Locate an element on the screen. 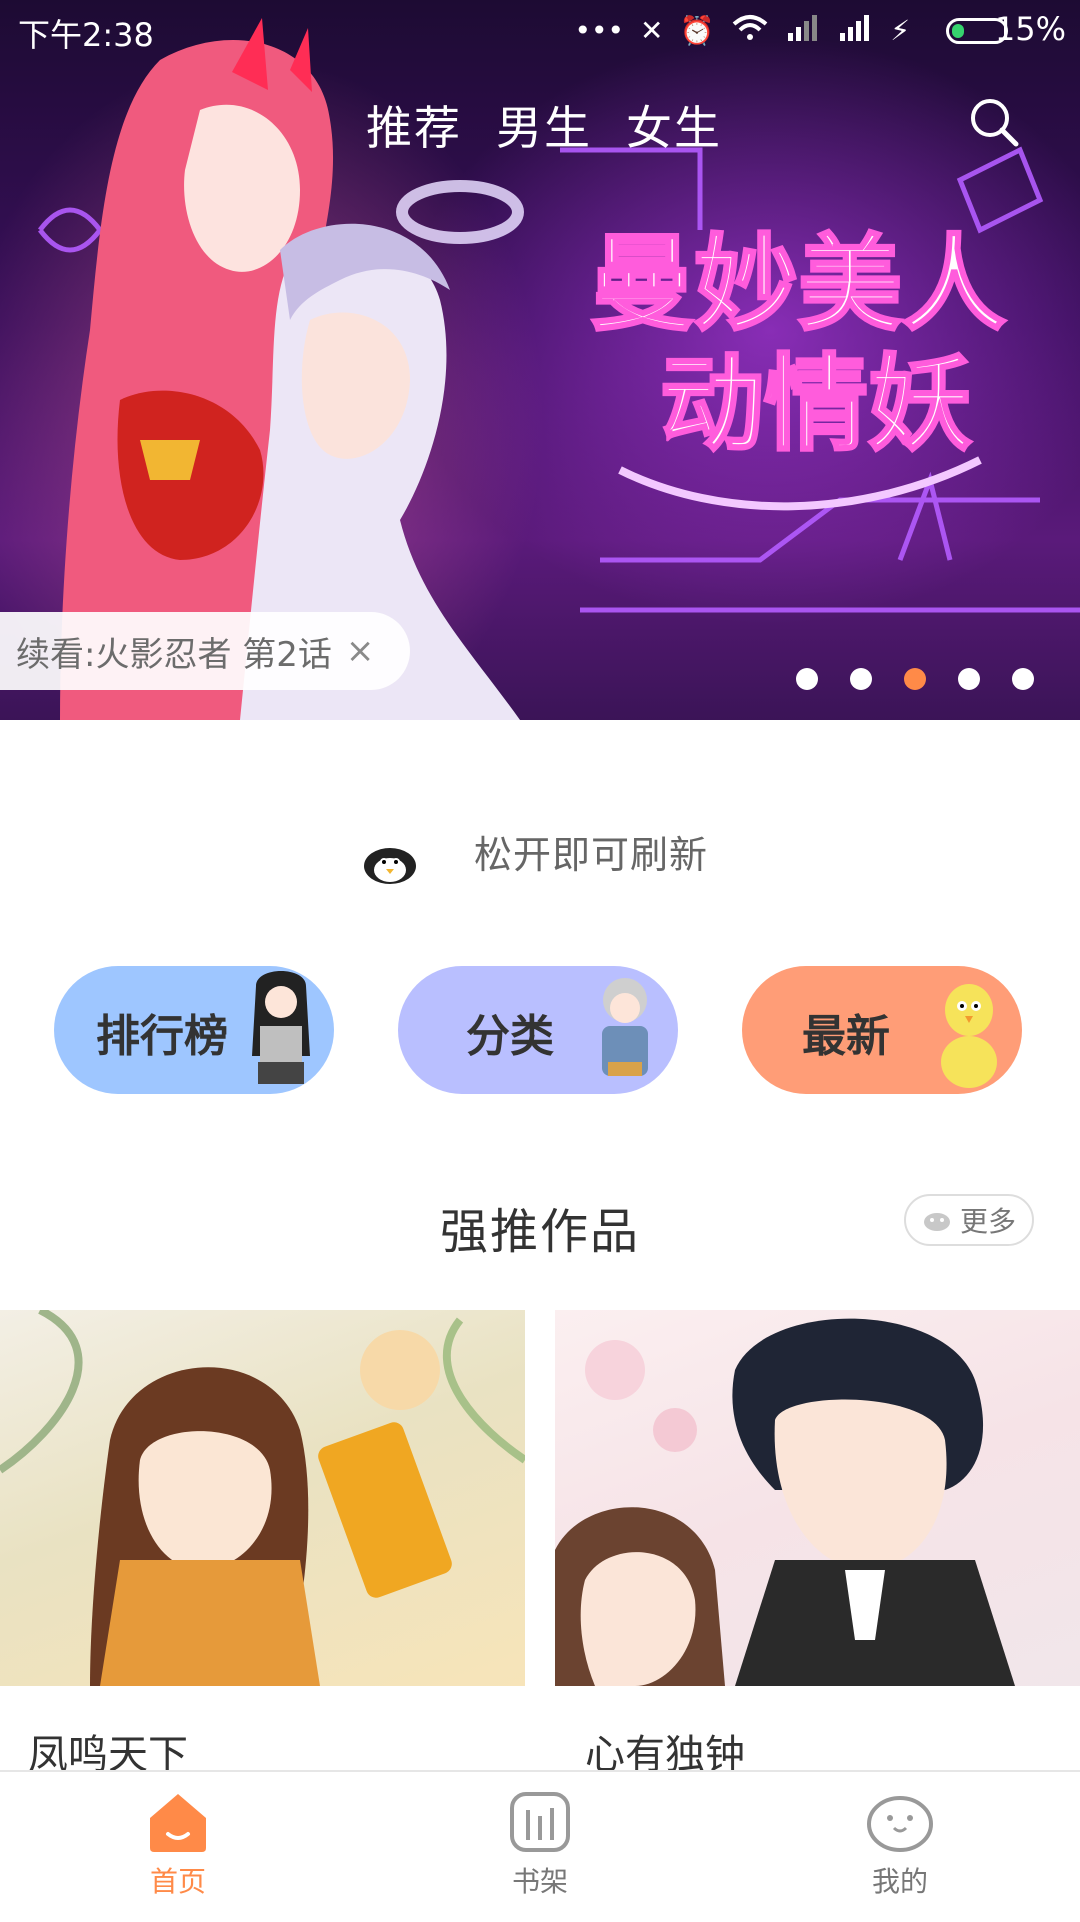 Image resolution: width=1080 pixels, height=1922 pixels. tab-female: 女生 is located at coordinates (674, 125).